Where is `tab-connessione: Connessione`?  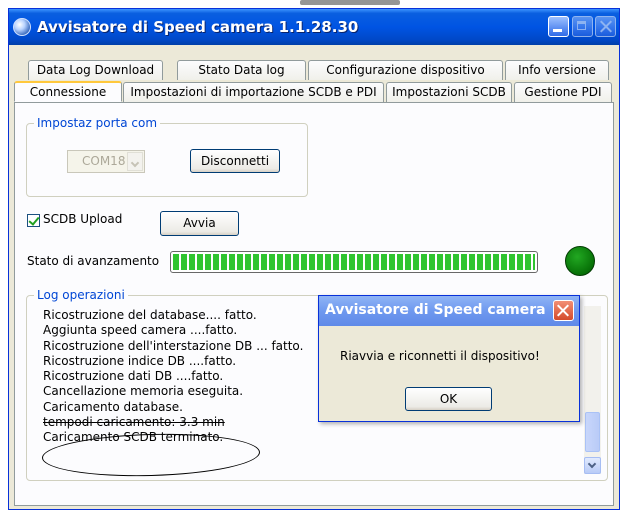
tab-connessione: Connessione is located at coordinates (68, 91).